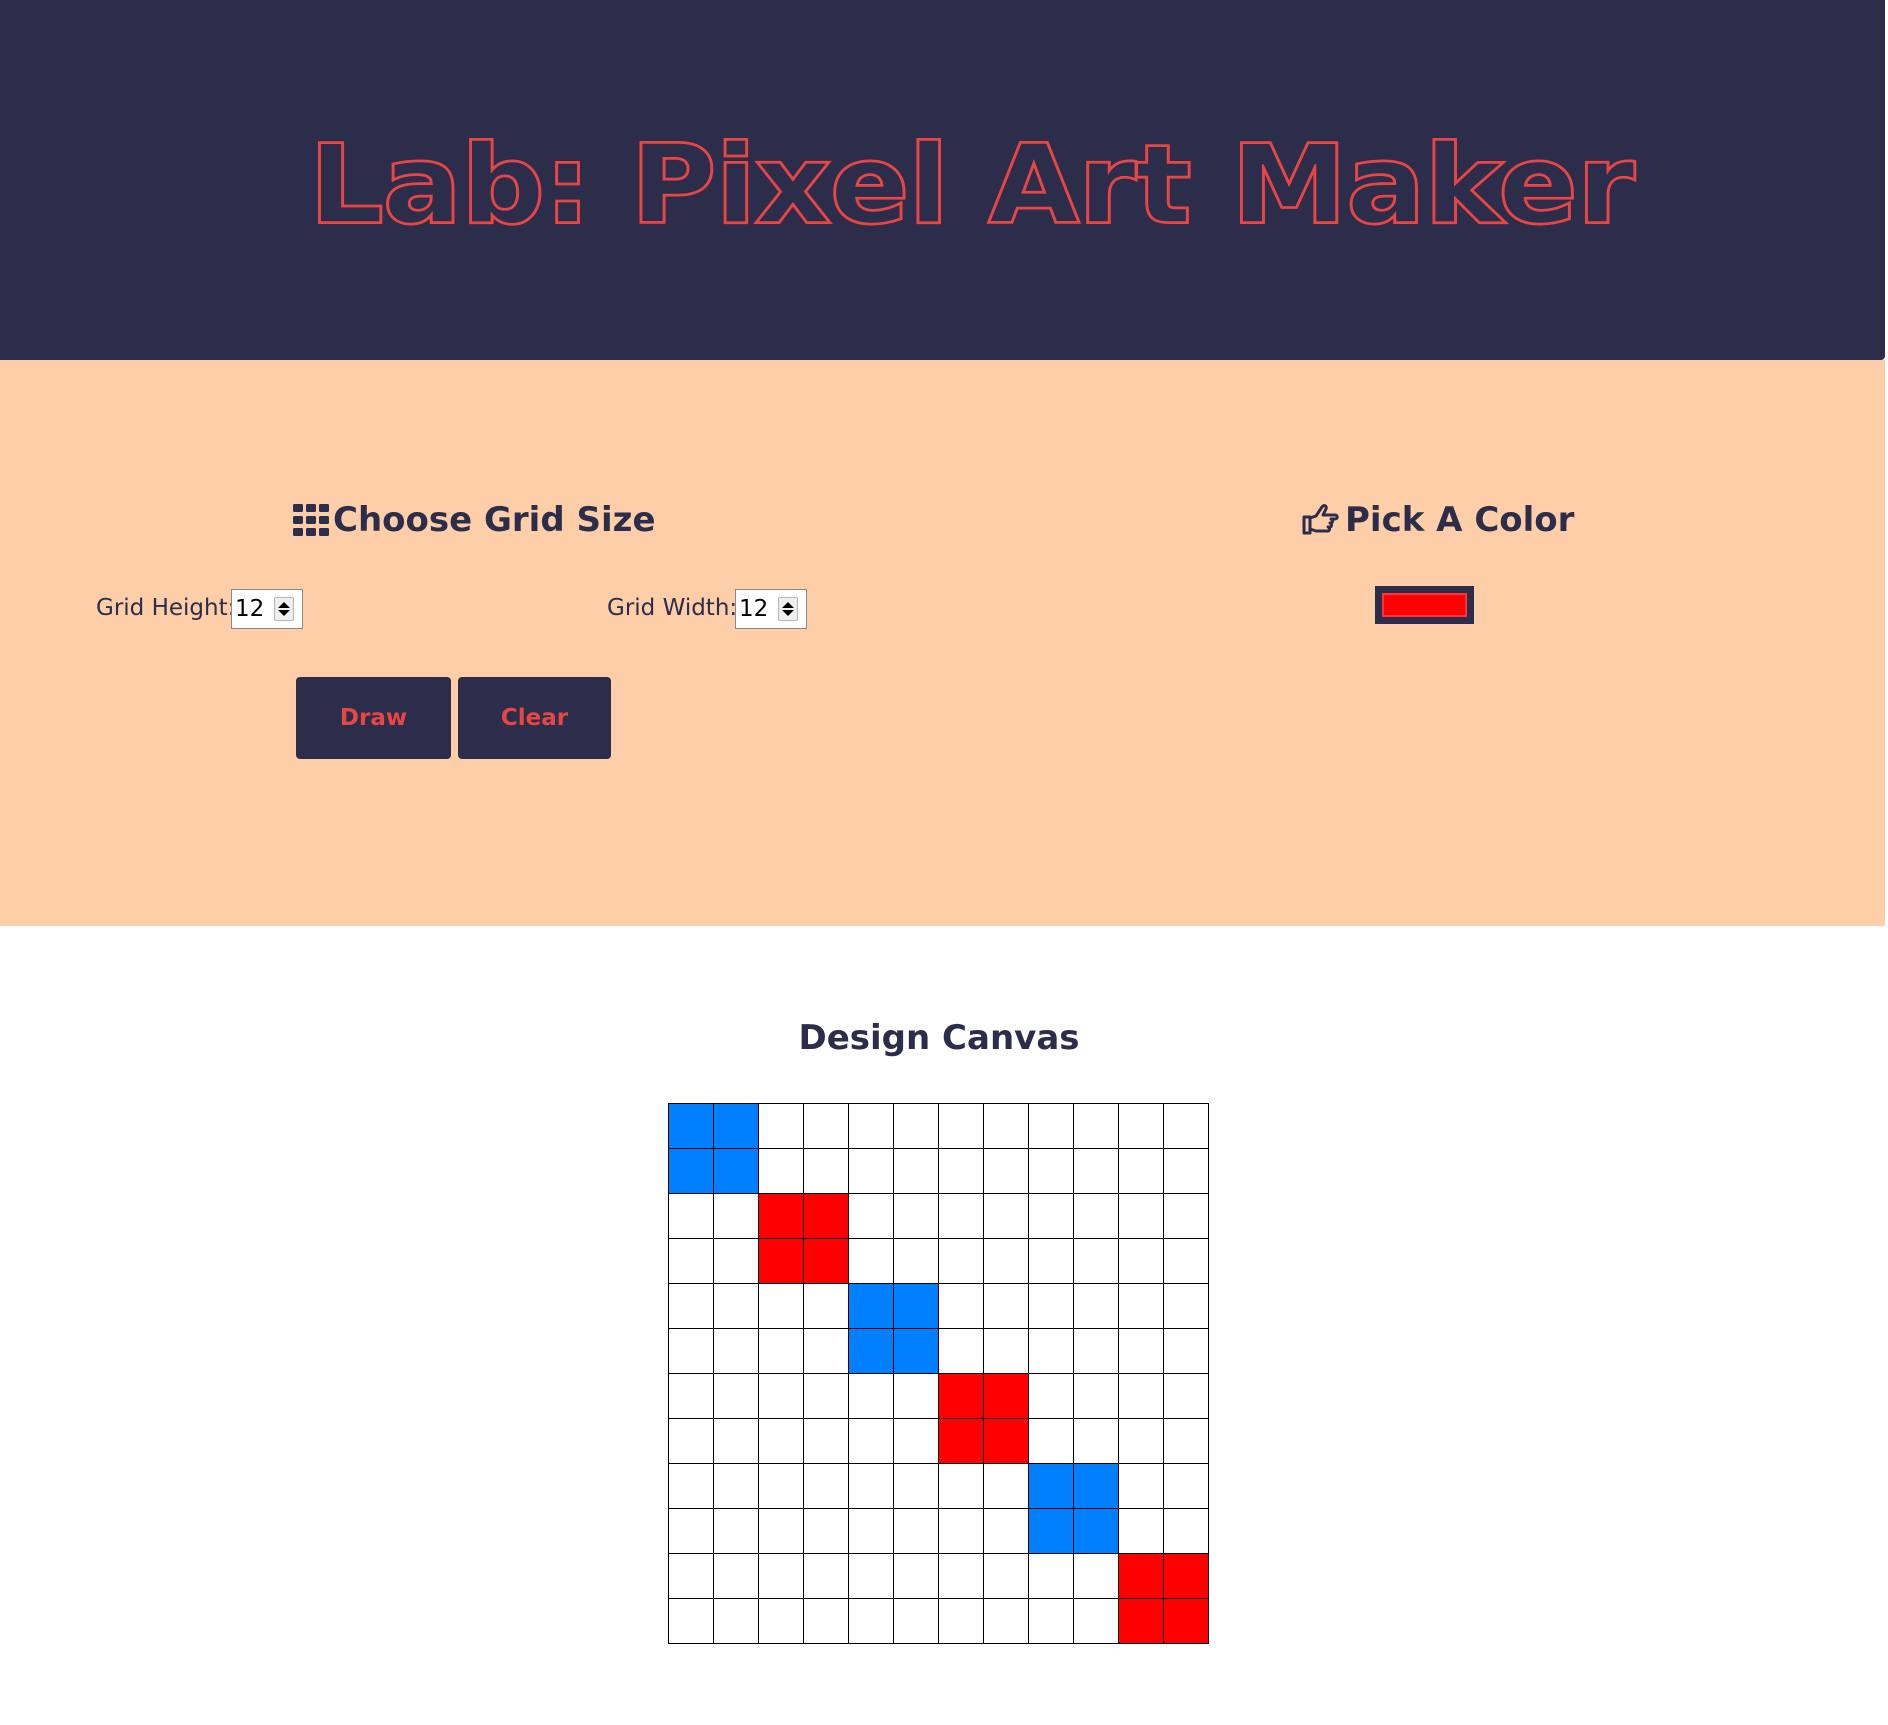 This screenshot has width=1888, height=1725. I want to click on color-picker-input, so click(1424, 605).